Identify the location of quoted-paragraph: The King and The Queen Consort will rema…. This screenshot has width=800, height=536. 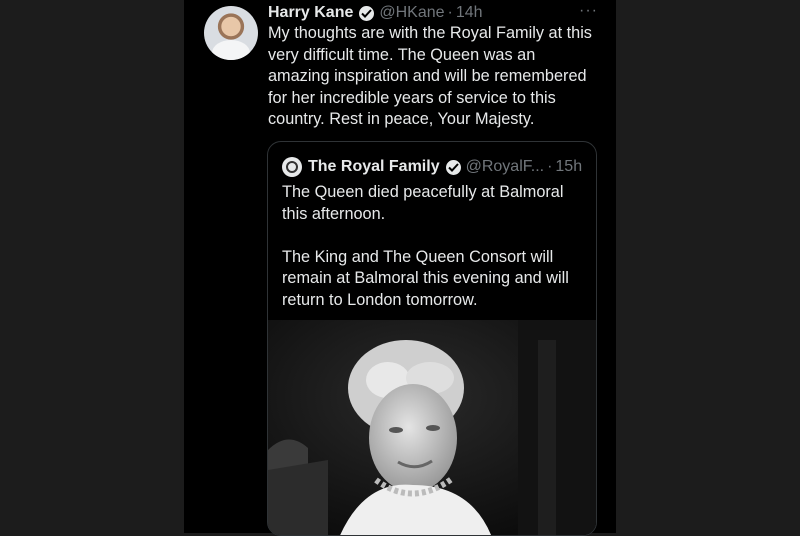
(425, 278).